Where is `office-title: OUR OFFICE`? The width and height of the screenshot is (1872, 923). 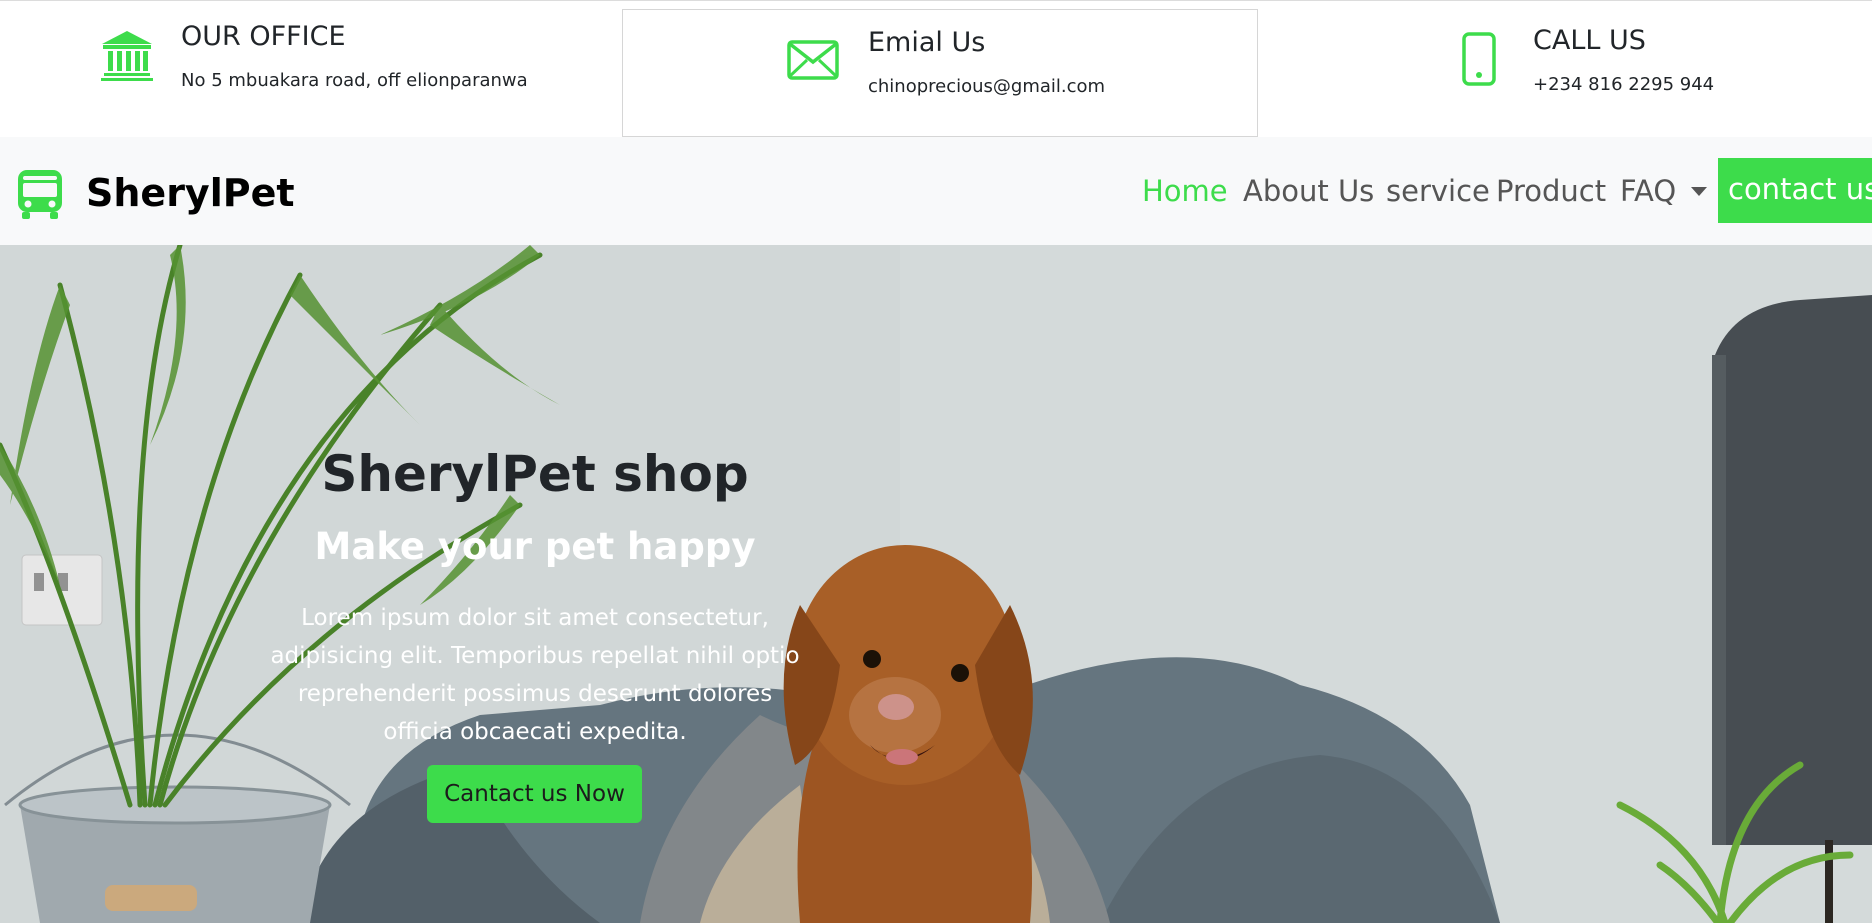 office-title: OUR OFFICE is located at coordinates (263, 36).